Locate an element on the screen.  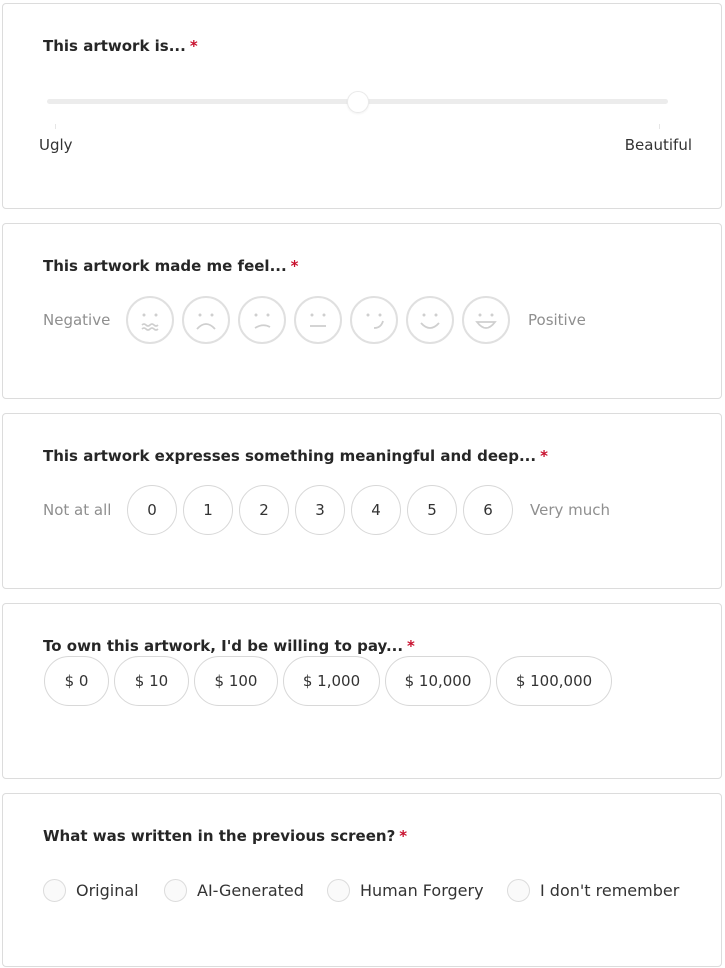
price-option-0: $ 0 is located at coordinates (76, 681).